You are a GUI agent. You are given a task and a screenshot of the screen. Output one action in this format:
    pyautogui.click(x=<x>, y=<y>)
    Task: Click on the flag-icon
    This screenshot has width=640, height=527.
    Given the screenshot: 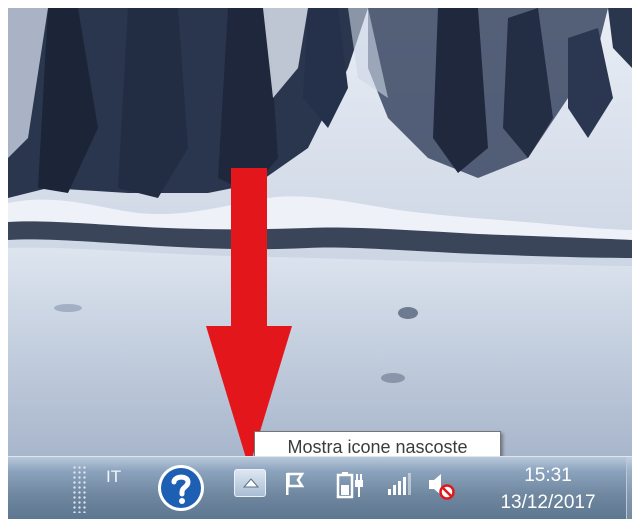 What is the action you would take?
    pyautogui.click(x=295, y=484)
    